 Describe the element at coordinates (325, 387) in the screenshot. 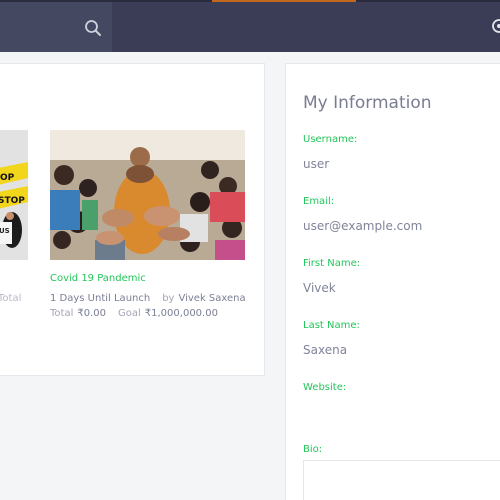

I see `website-label: Website:` at that location.